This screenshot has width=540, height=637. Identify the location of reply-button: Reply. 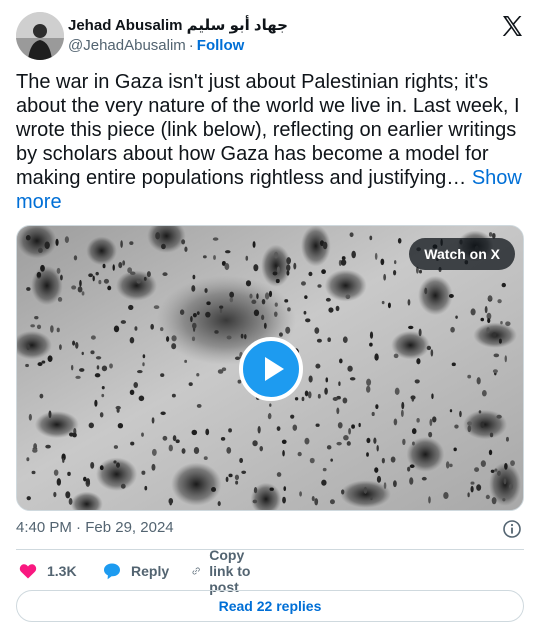
(135, 571).